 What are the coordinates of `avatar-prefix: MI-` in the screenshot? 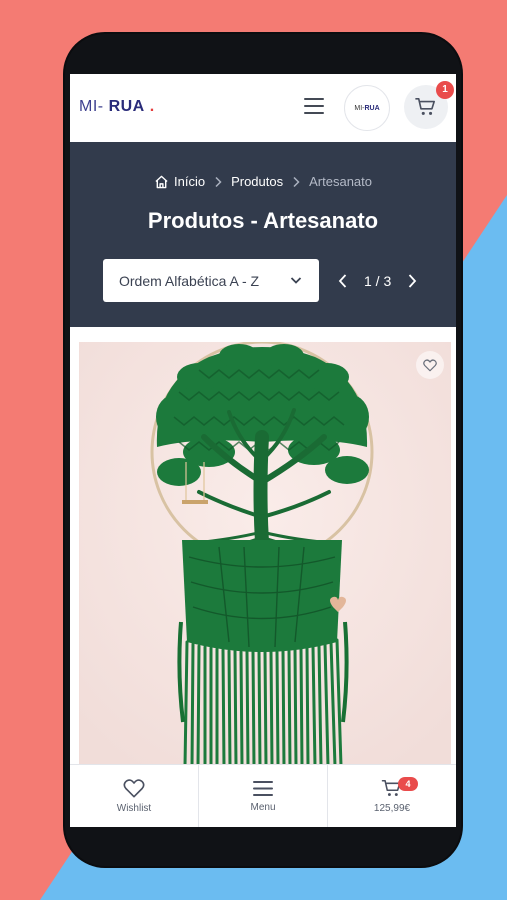 It's located at (359, 108).